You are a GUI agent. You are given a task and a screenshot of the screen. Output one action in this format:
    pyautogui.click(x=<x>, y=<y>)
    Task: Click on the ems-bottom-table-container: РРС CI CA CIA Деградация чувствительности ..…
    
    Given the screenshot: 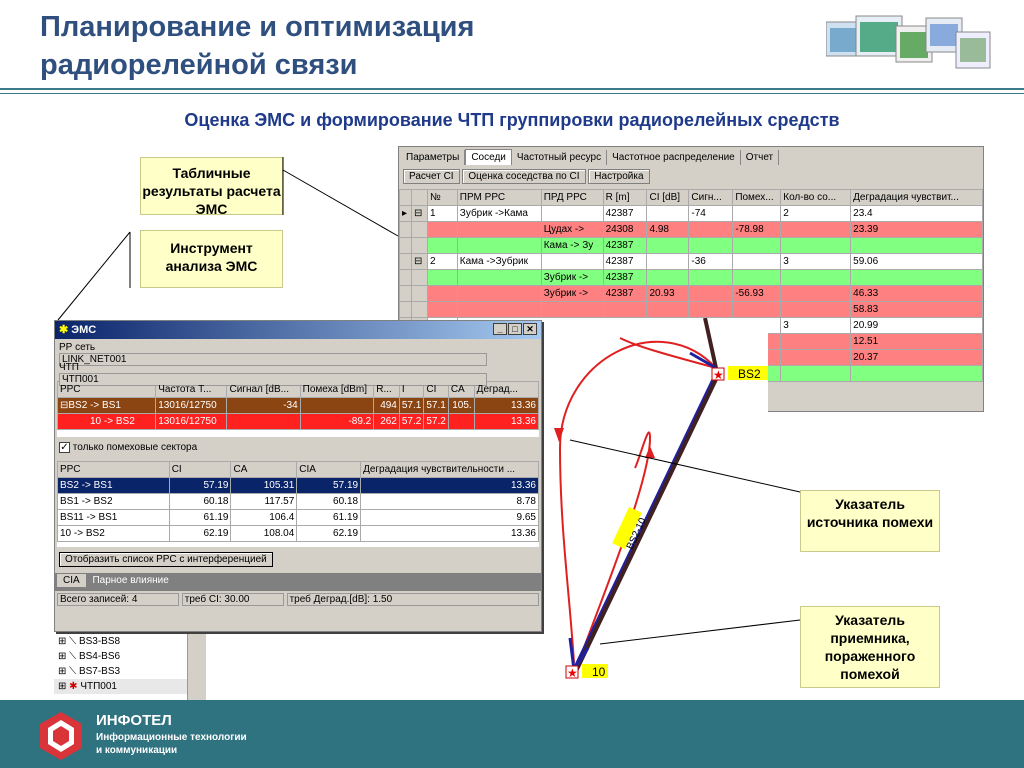 What is the action you would take?
    pyautogui.click(x=298, y=504)
    